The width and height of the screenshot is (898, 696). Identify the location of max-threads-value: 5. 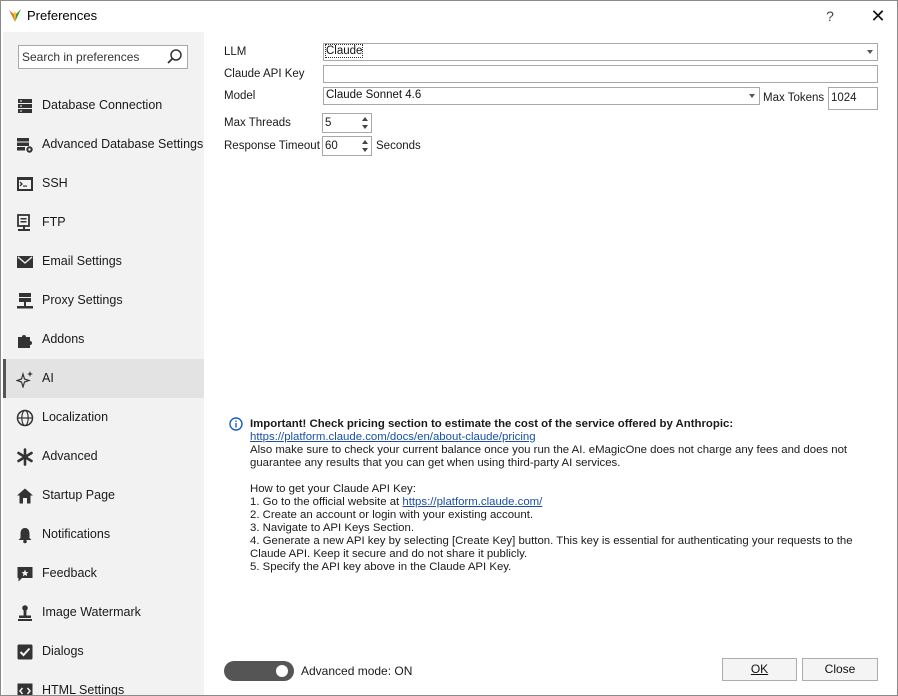
(328, 123).